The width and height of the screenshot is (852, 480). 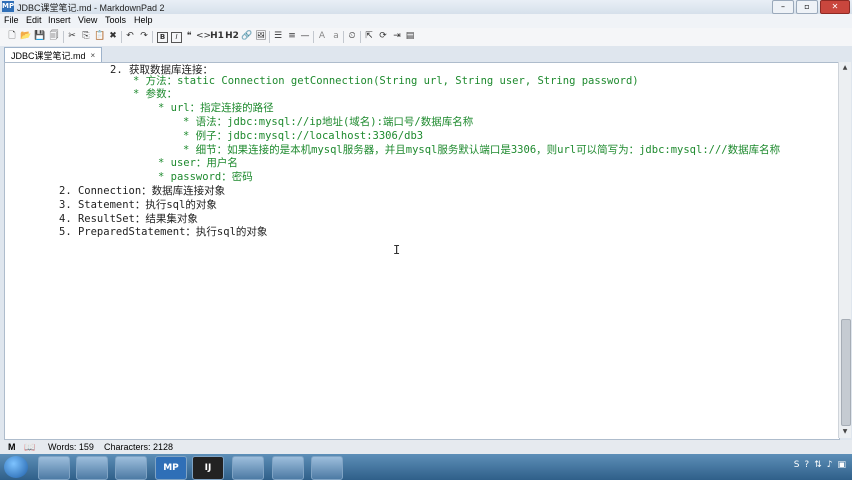 I want to click on new-file-icon: 🗋, so click(x=12, y=36).